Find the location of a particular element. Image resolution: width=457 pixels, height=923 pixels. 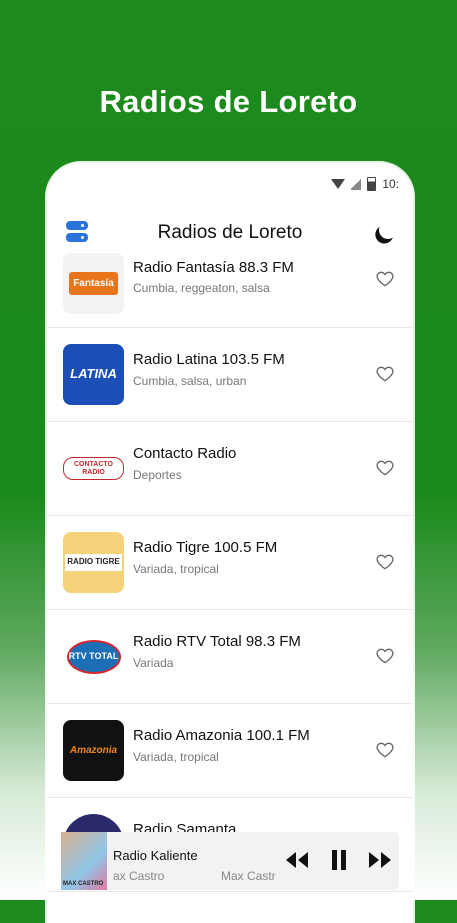

station-name: Radio Fantasía 88.3 FM is located at coordinates (213, 267).